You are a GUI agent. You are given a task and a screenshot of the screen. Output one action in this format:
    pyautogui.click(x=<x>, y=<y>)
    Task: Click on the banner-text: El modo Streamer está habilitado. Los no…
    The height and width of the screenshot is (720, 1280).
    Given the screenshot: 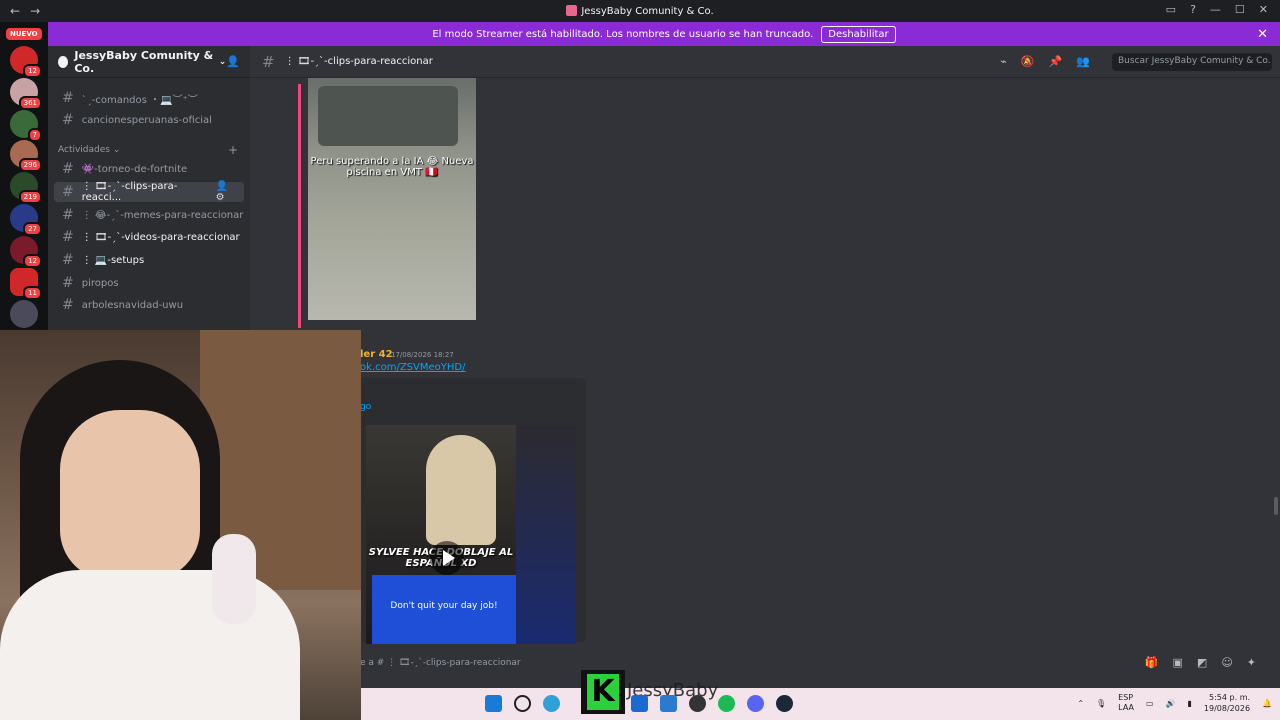 What is the action you would take?
    pyautogui.click(x=623, y=34)
    